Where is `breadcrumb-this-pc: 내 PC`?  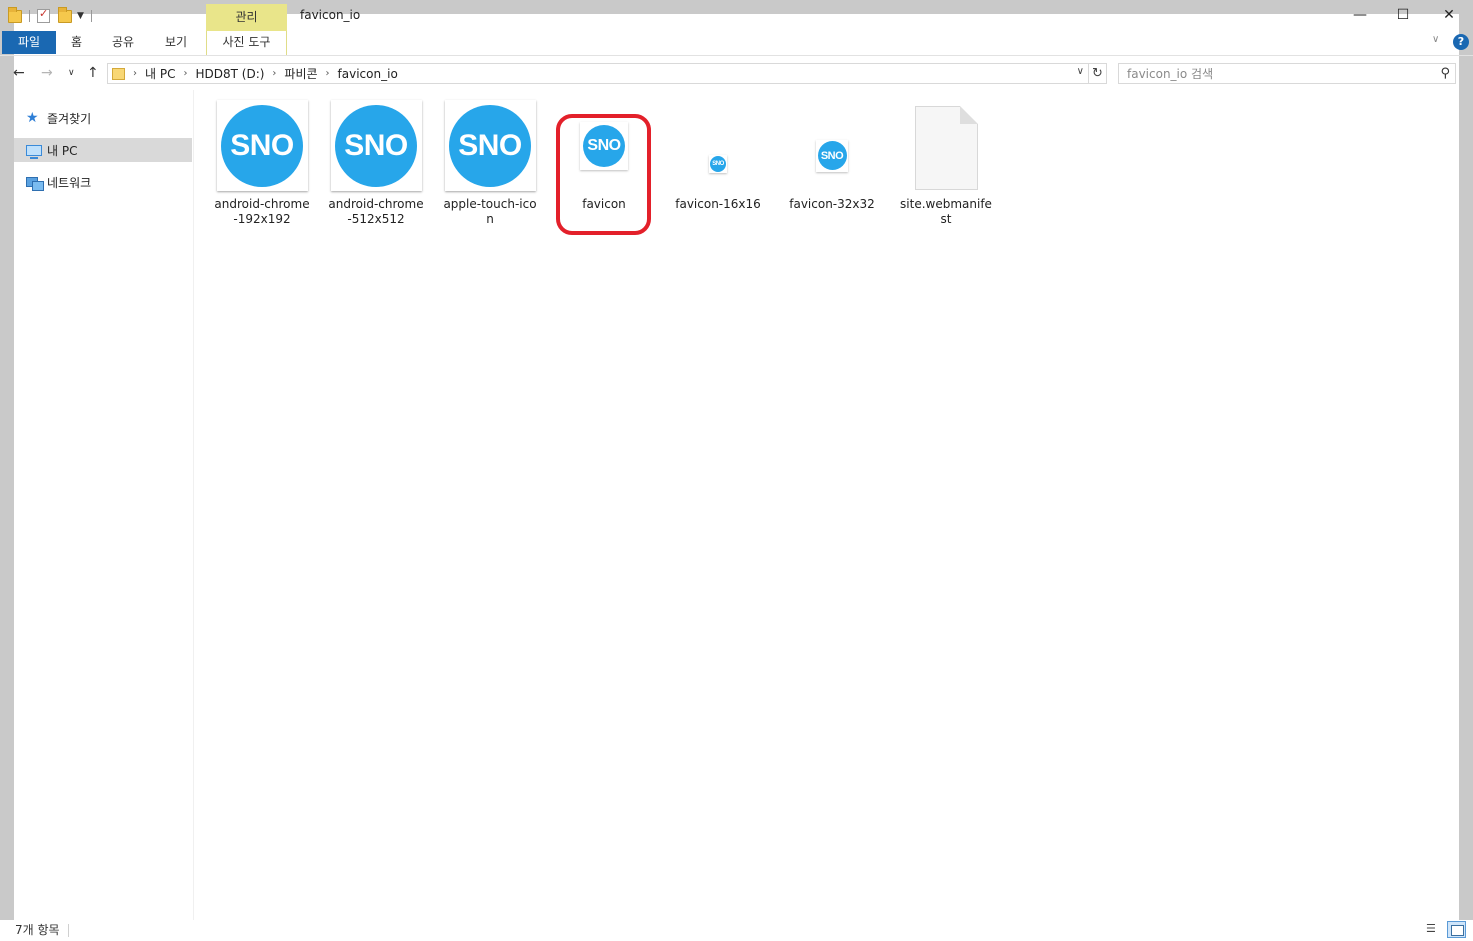
breadcrumb-this-pc: 내 PC is located at coordinates (160, 73).